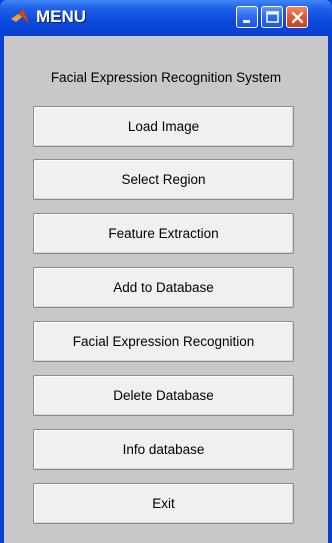 This screenshot has width=332, height=543. What do you see at coordinates (163, 503) in the screenshot?
I see `exit-button: Exit` at bounding box center [163, 503].